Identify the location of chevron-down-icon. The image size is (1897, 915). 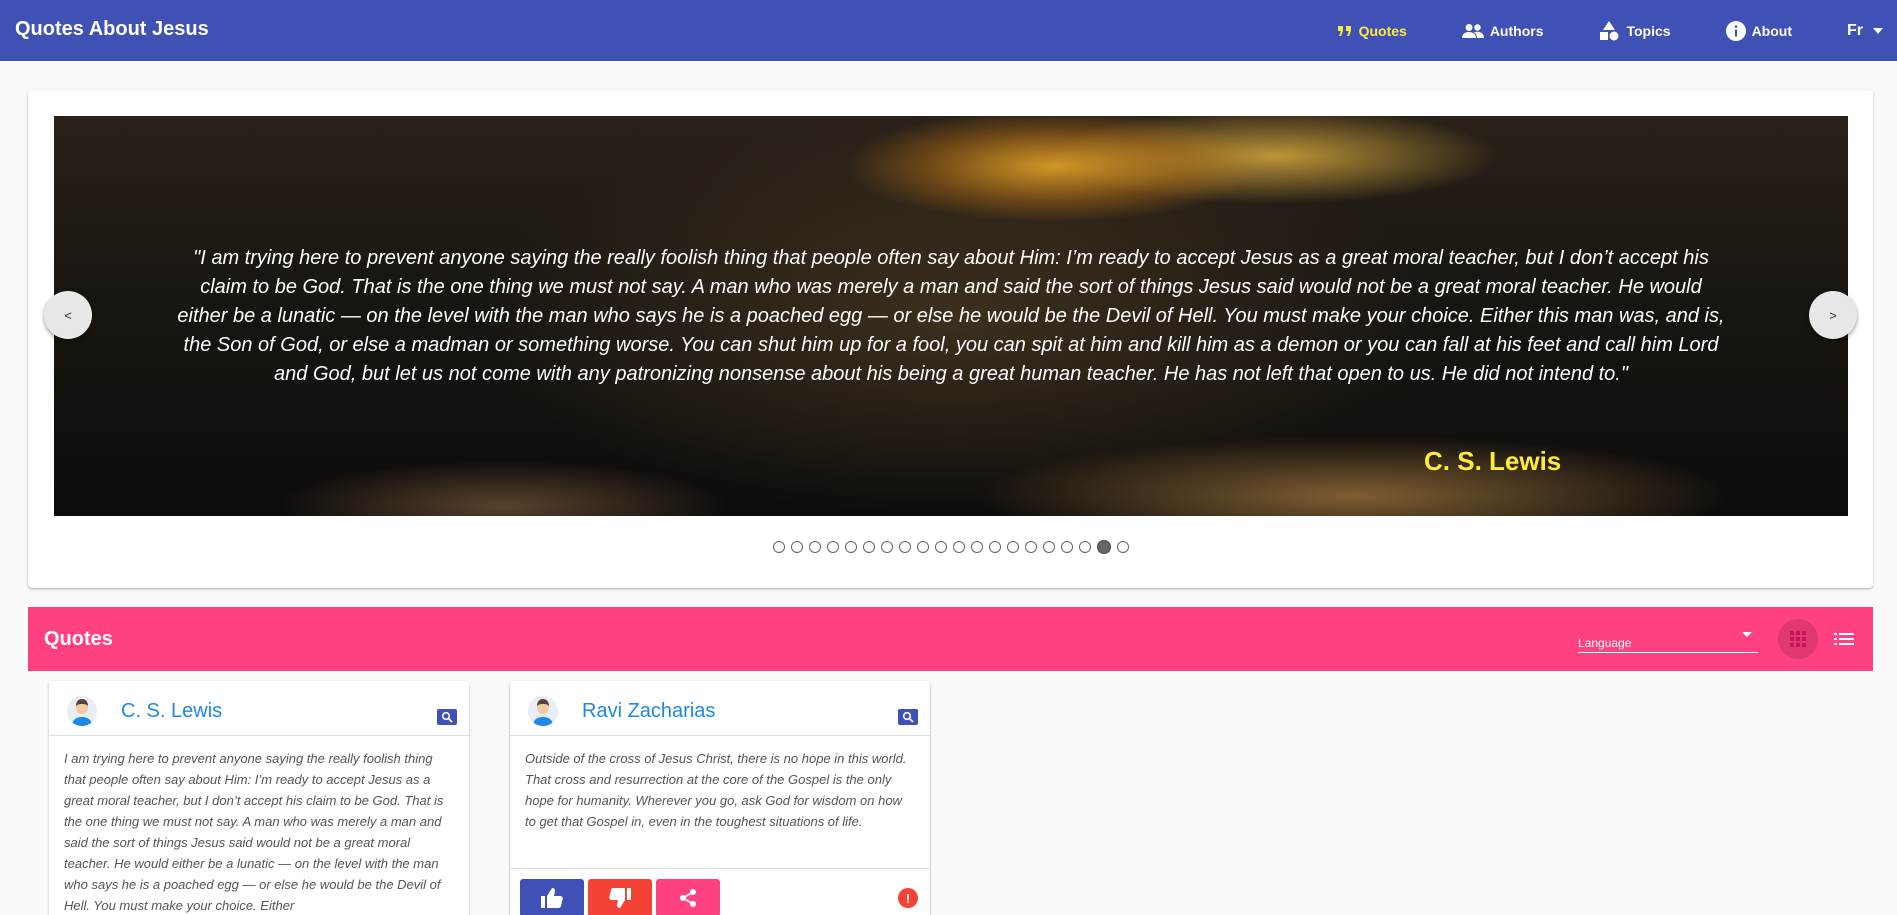
(1878, 30).